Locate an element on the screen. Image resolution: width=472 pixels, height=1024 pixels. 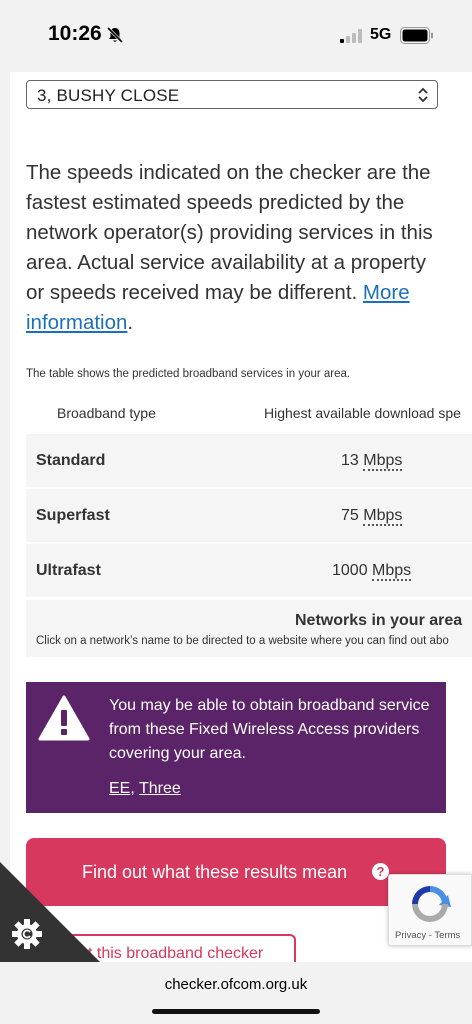
browser-url-bar: checker.ofcom.org.uk is located at coordinates (236, 993).